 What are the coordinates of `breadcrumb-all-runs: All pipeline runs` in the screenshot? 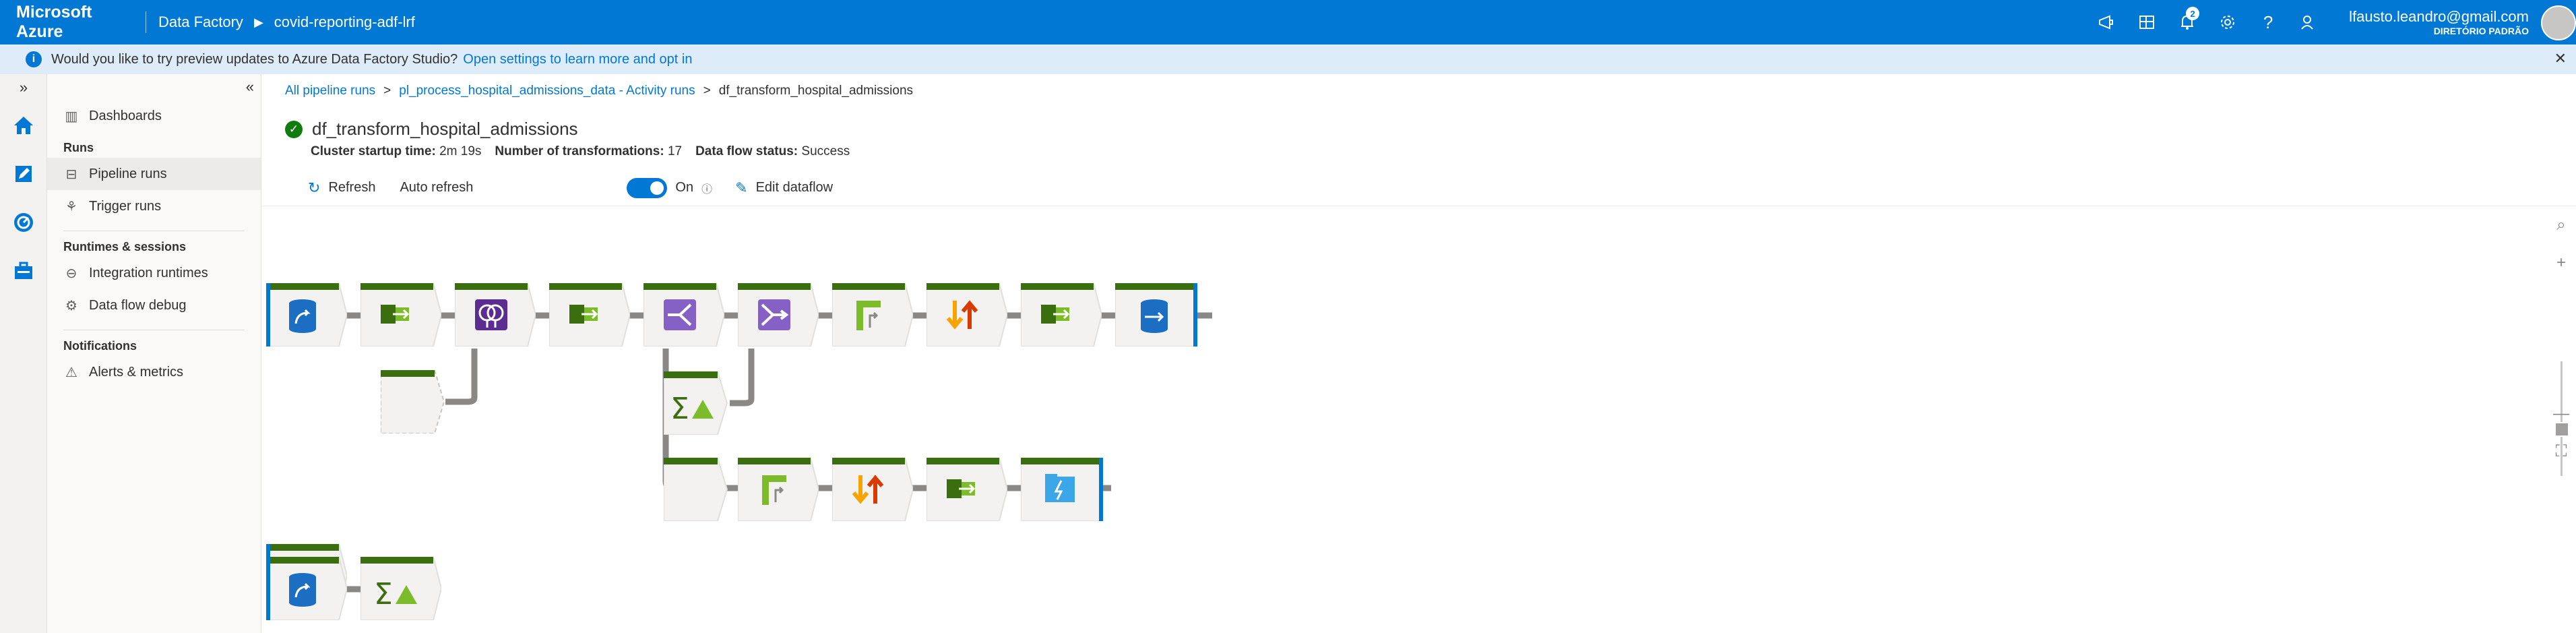 It's located at (330, 91).